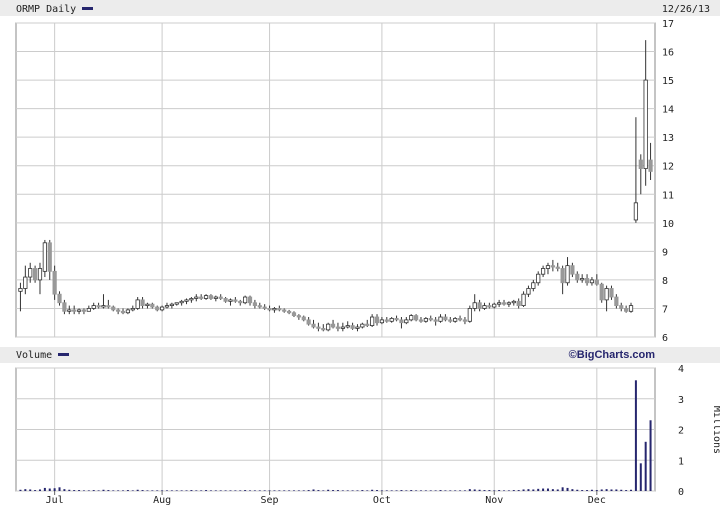  I want to click on x-tick-label: Nov, so click(494, 500).